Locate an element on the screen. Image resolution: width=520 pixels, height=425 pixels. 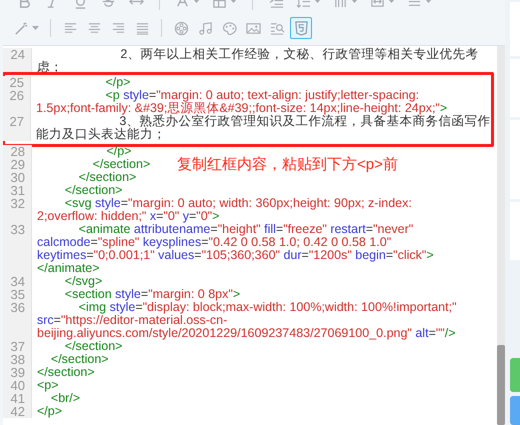
line-number: 31 is located at coordinates (18, 190).